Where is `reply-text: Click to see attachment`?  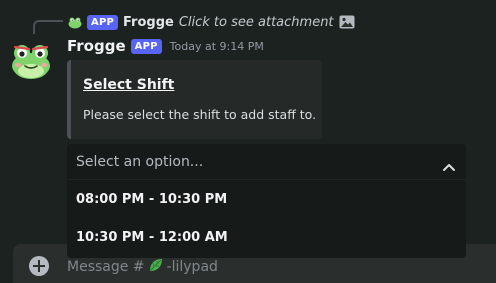
reply-text: Click to see attachment is located at coordinates (256, 22).